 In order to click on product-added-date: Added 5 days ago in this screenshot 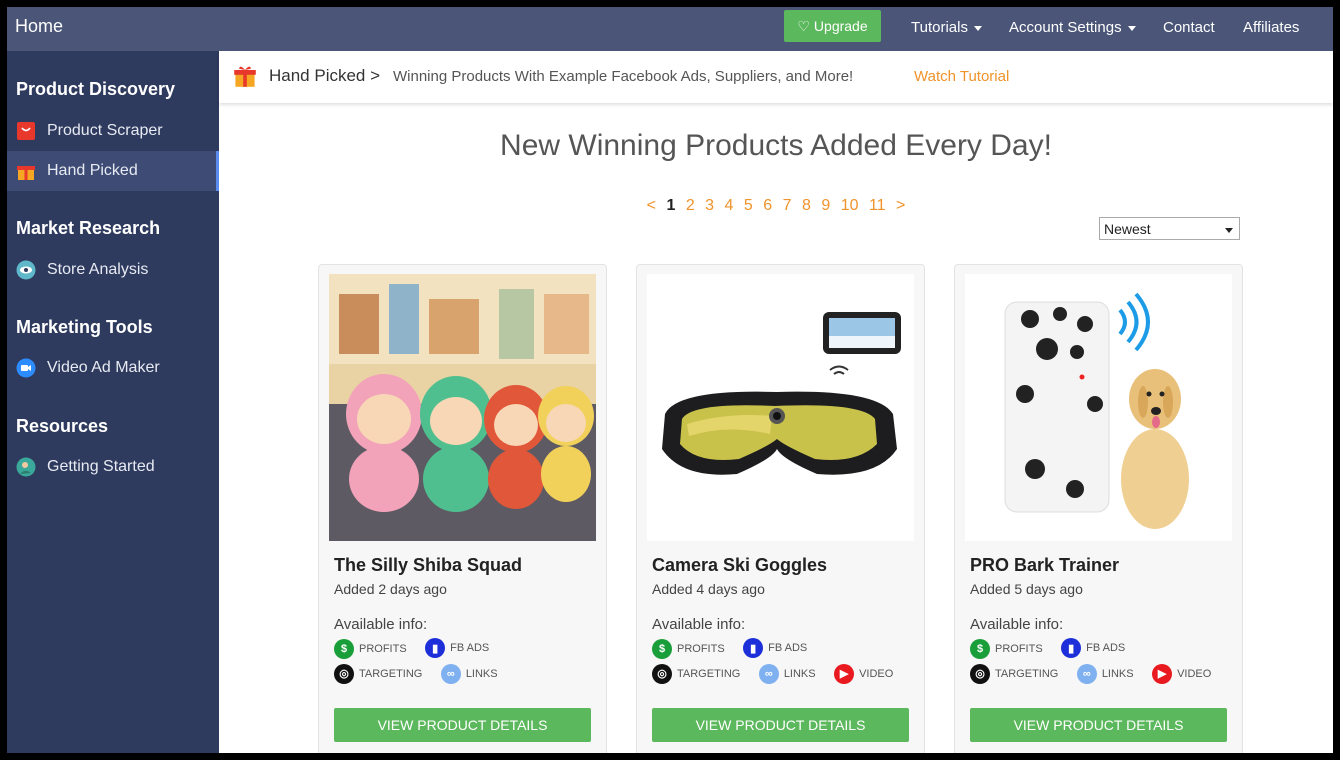, I will do `click(1026, 589)`.